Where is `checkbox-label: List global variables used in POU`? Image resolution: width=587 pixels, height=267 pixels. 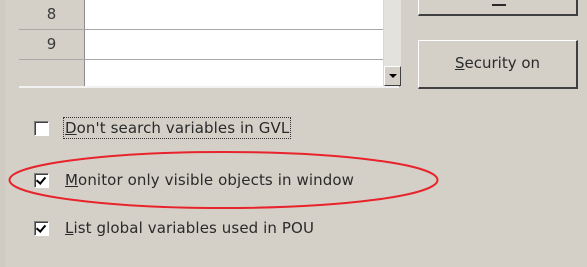
checkbox-label: List global variables used in POU is located at coordinates (189, 228).